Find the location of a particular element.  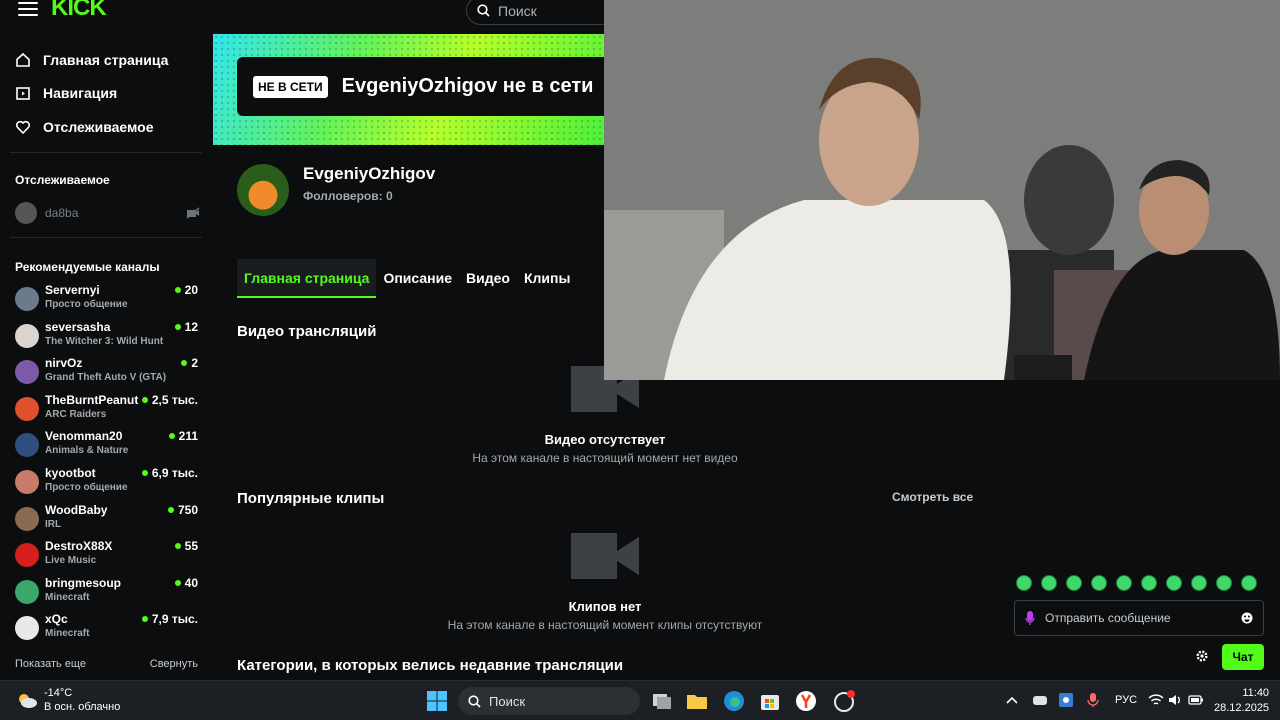

volume-icon is located at coordinates (1175, 700).